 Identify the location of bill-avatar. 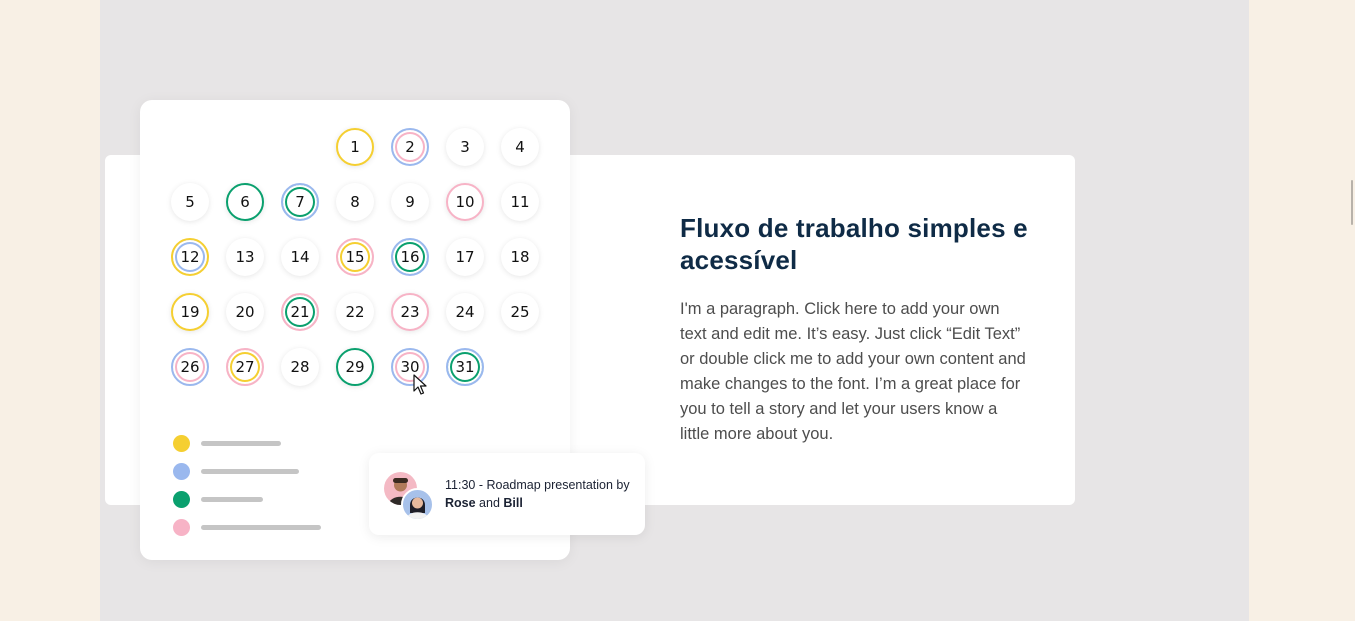
(417, 504).